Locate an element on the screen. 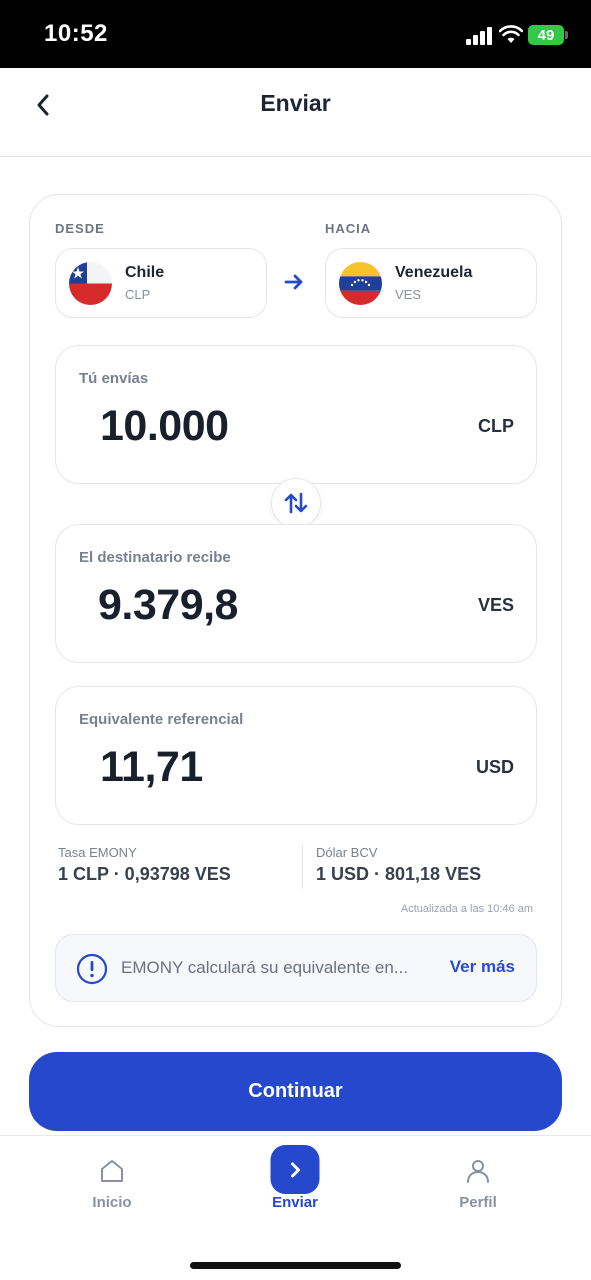  bcv-rate: Dólar BCV 1 USD · 801,18 VES is located at coordinates (398, 865).